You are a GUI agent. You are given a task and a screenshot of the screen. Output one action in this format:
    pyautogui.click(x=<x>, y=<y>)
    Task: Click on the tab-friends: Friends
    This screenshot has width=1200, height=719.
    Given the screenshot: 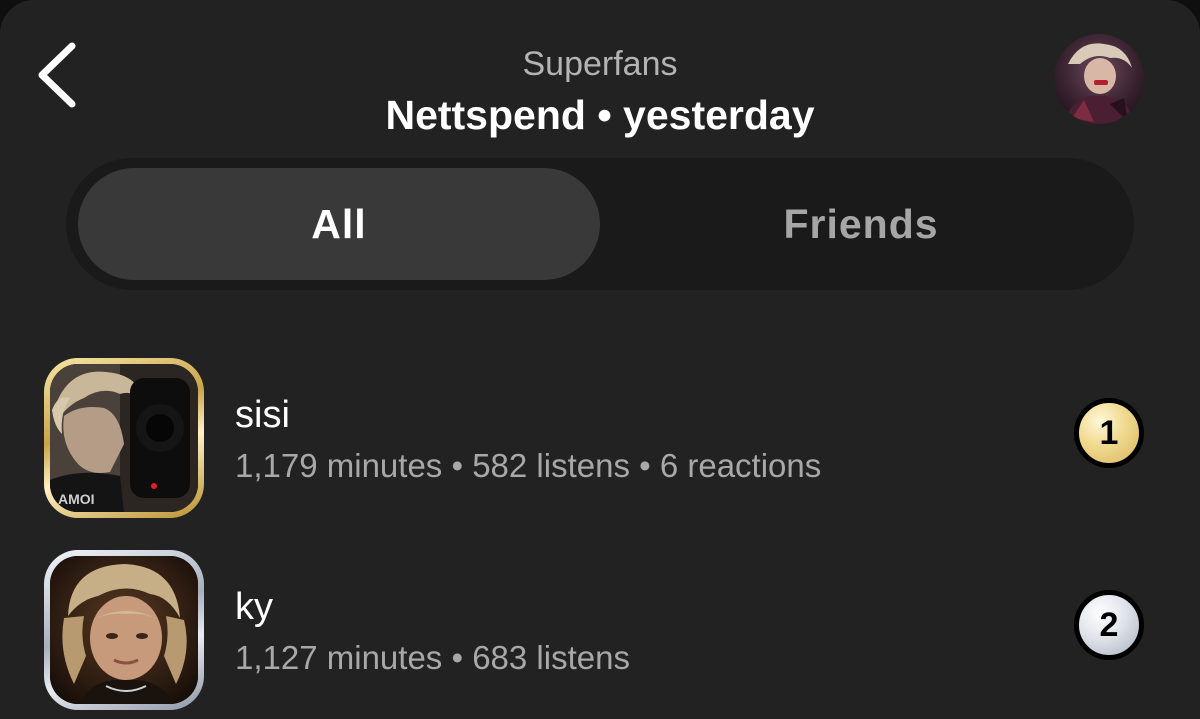 What is the action you would take?
    pyautogui.click(x=861, y=224)
    